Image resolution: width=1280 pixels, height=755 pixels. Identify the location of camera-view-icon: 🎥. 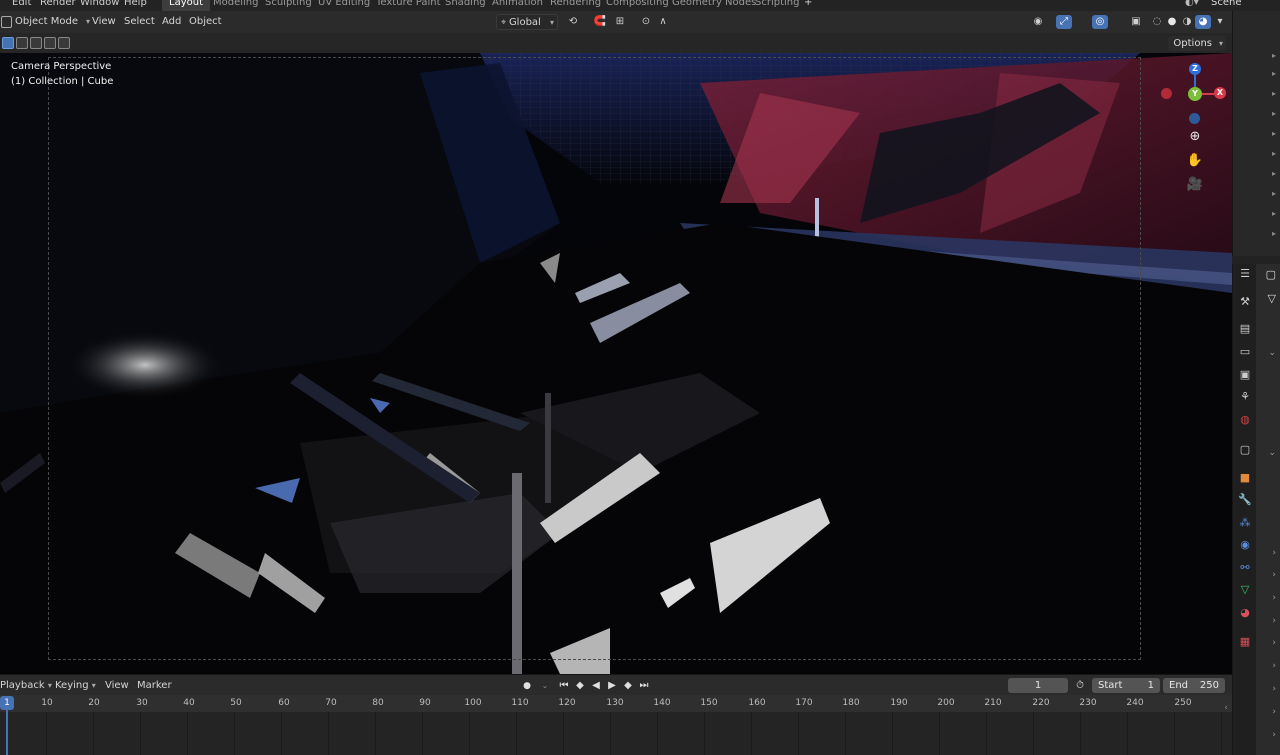
(1195, 185).